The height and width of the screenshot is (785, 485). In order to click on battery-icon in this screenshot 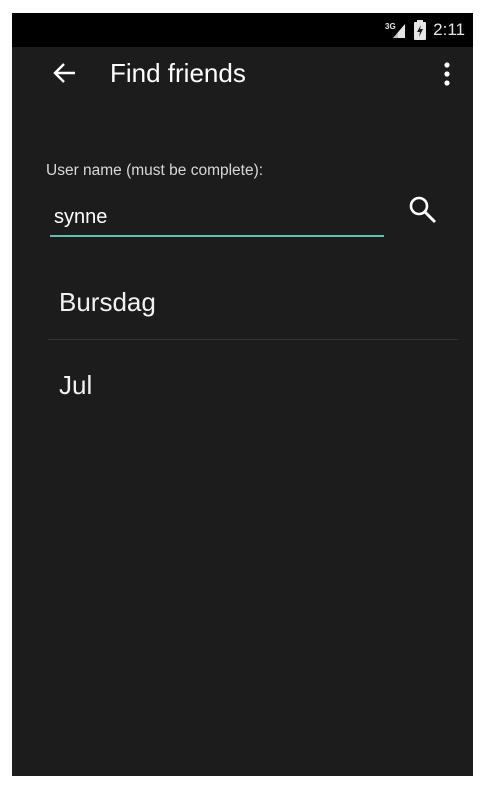, I will do `click(420, 30)`.